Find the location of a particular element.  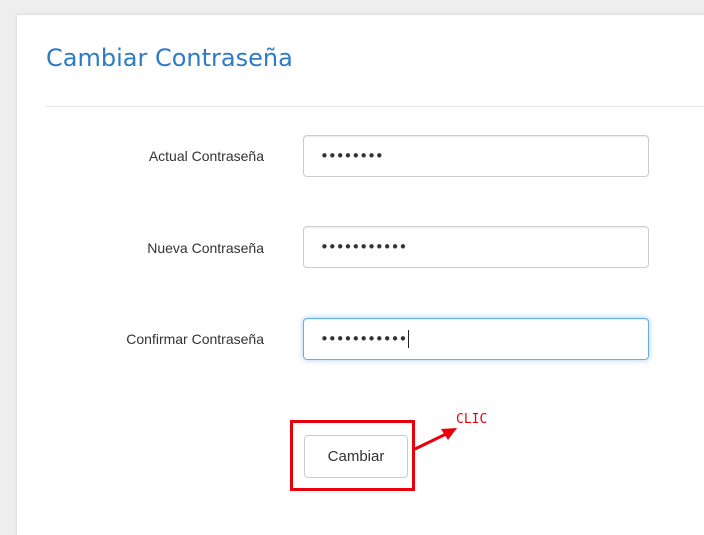

text-caret is located at coordinates (409, 339).